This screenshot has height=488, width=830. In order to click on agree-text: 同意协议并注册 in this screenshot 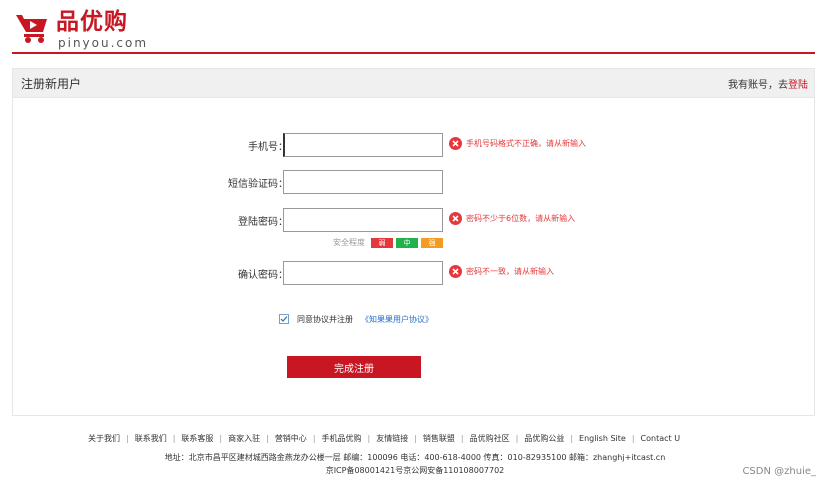, I will do `click(325, 319)`.